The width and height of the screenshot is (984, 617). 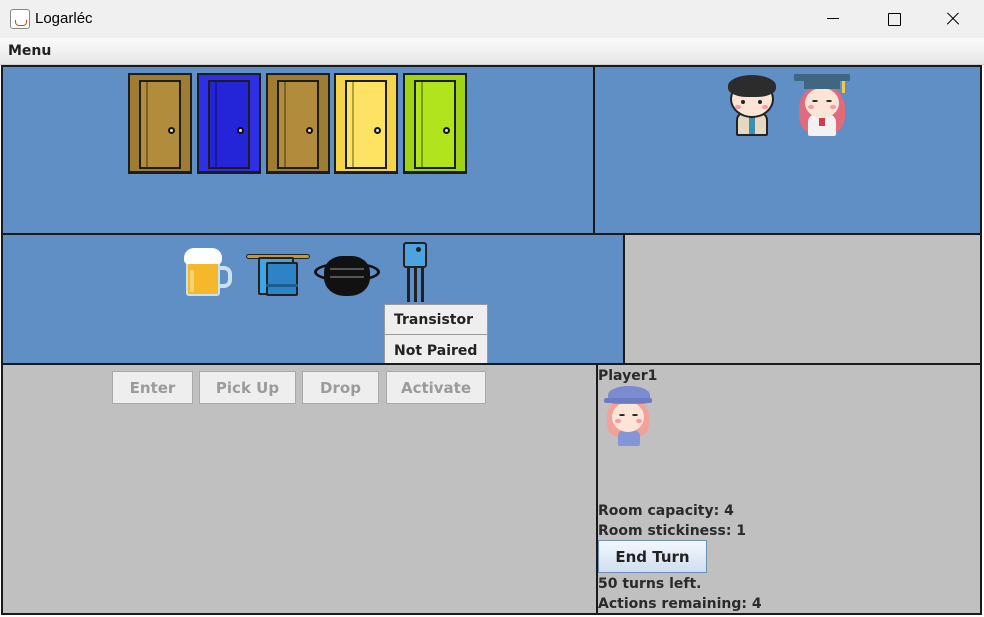 What do you see at coordinates (347, 275) in the screenshot?
I see `face-mask-icon` at bounding box center [347, 275].